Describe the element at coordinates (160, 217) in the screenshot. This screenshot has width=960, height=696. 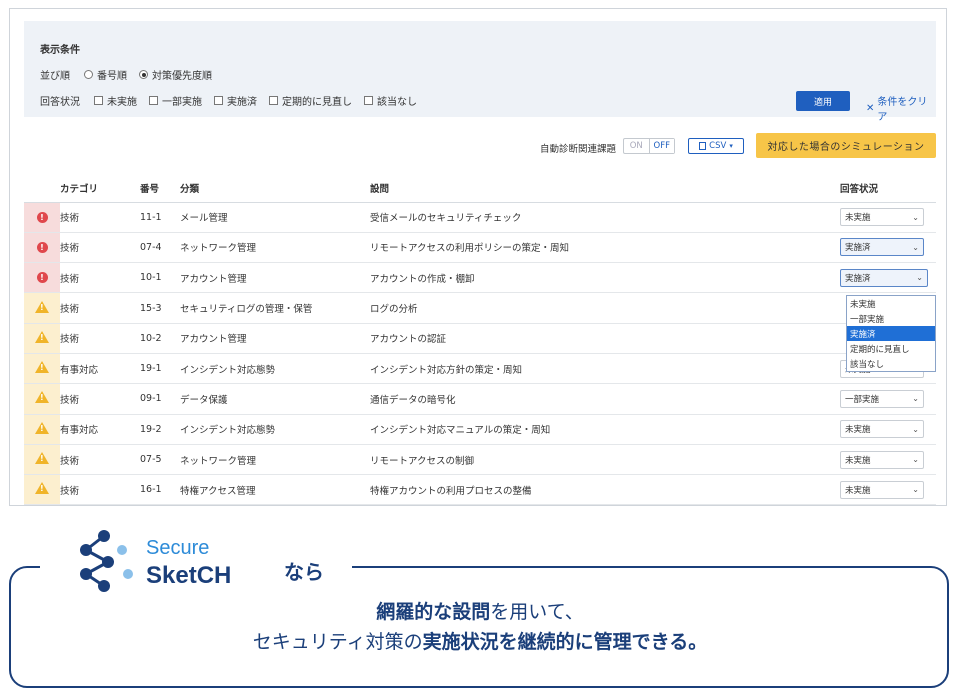
I see `number-cell: 11-1` at that location.